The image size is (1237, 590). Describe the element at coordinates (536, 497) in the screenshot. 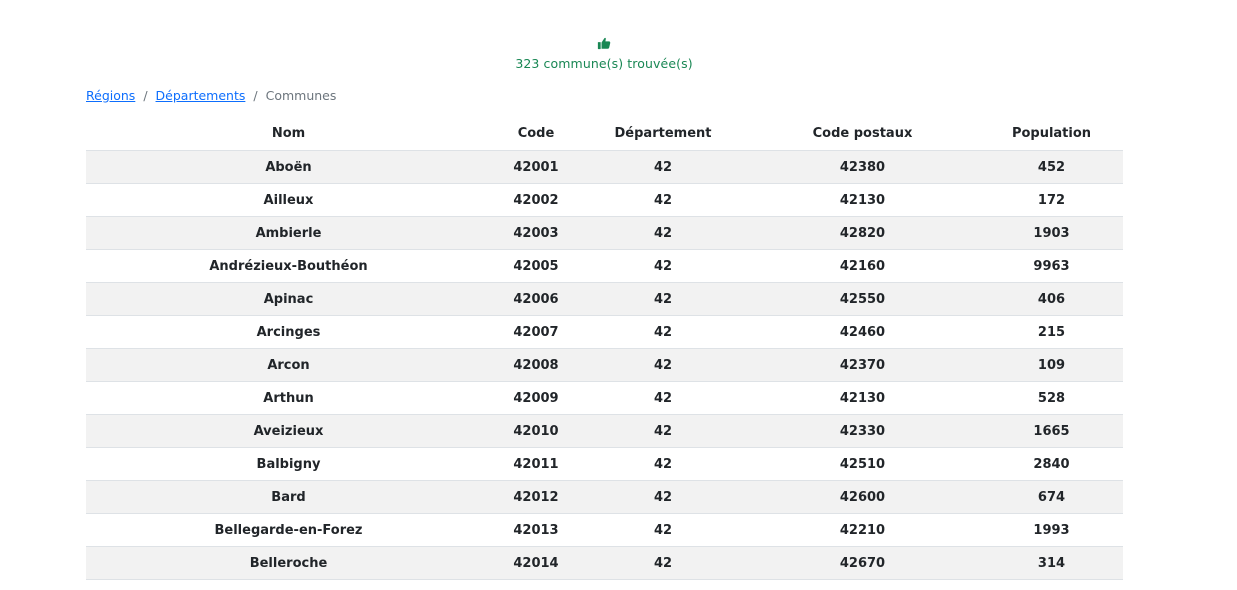

I see `cell-code: 42012` at that location.